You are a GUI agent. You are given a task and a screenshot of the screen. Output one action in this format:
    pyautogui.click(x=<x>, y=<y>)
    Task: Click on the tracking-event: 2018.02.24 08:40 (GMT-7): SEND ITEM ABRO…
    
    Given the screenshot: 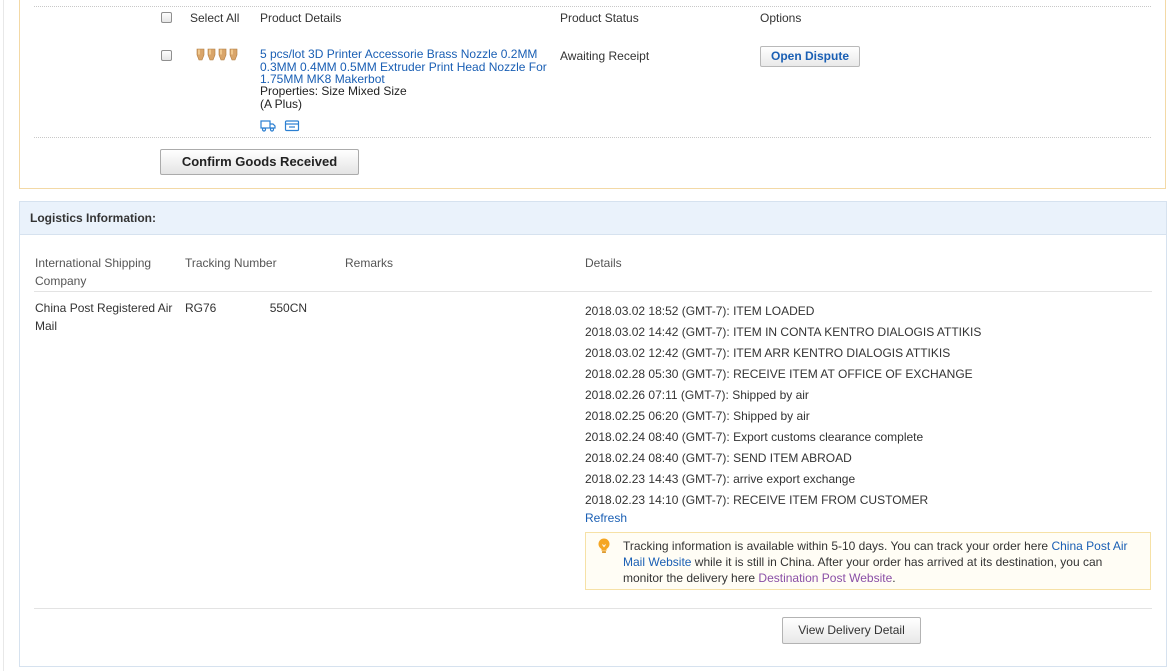 What is the action you would take?
    pyautogui.click(x=718, y=458)
    